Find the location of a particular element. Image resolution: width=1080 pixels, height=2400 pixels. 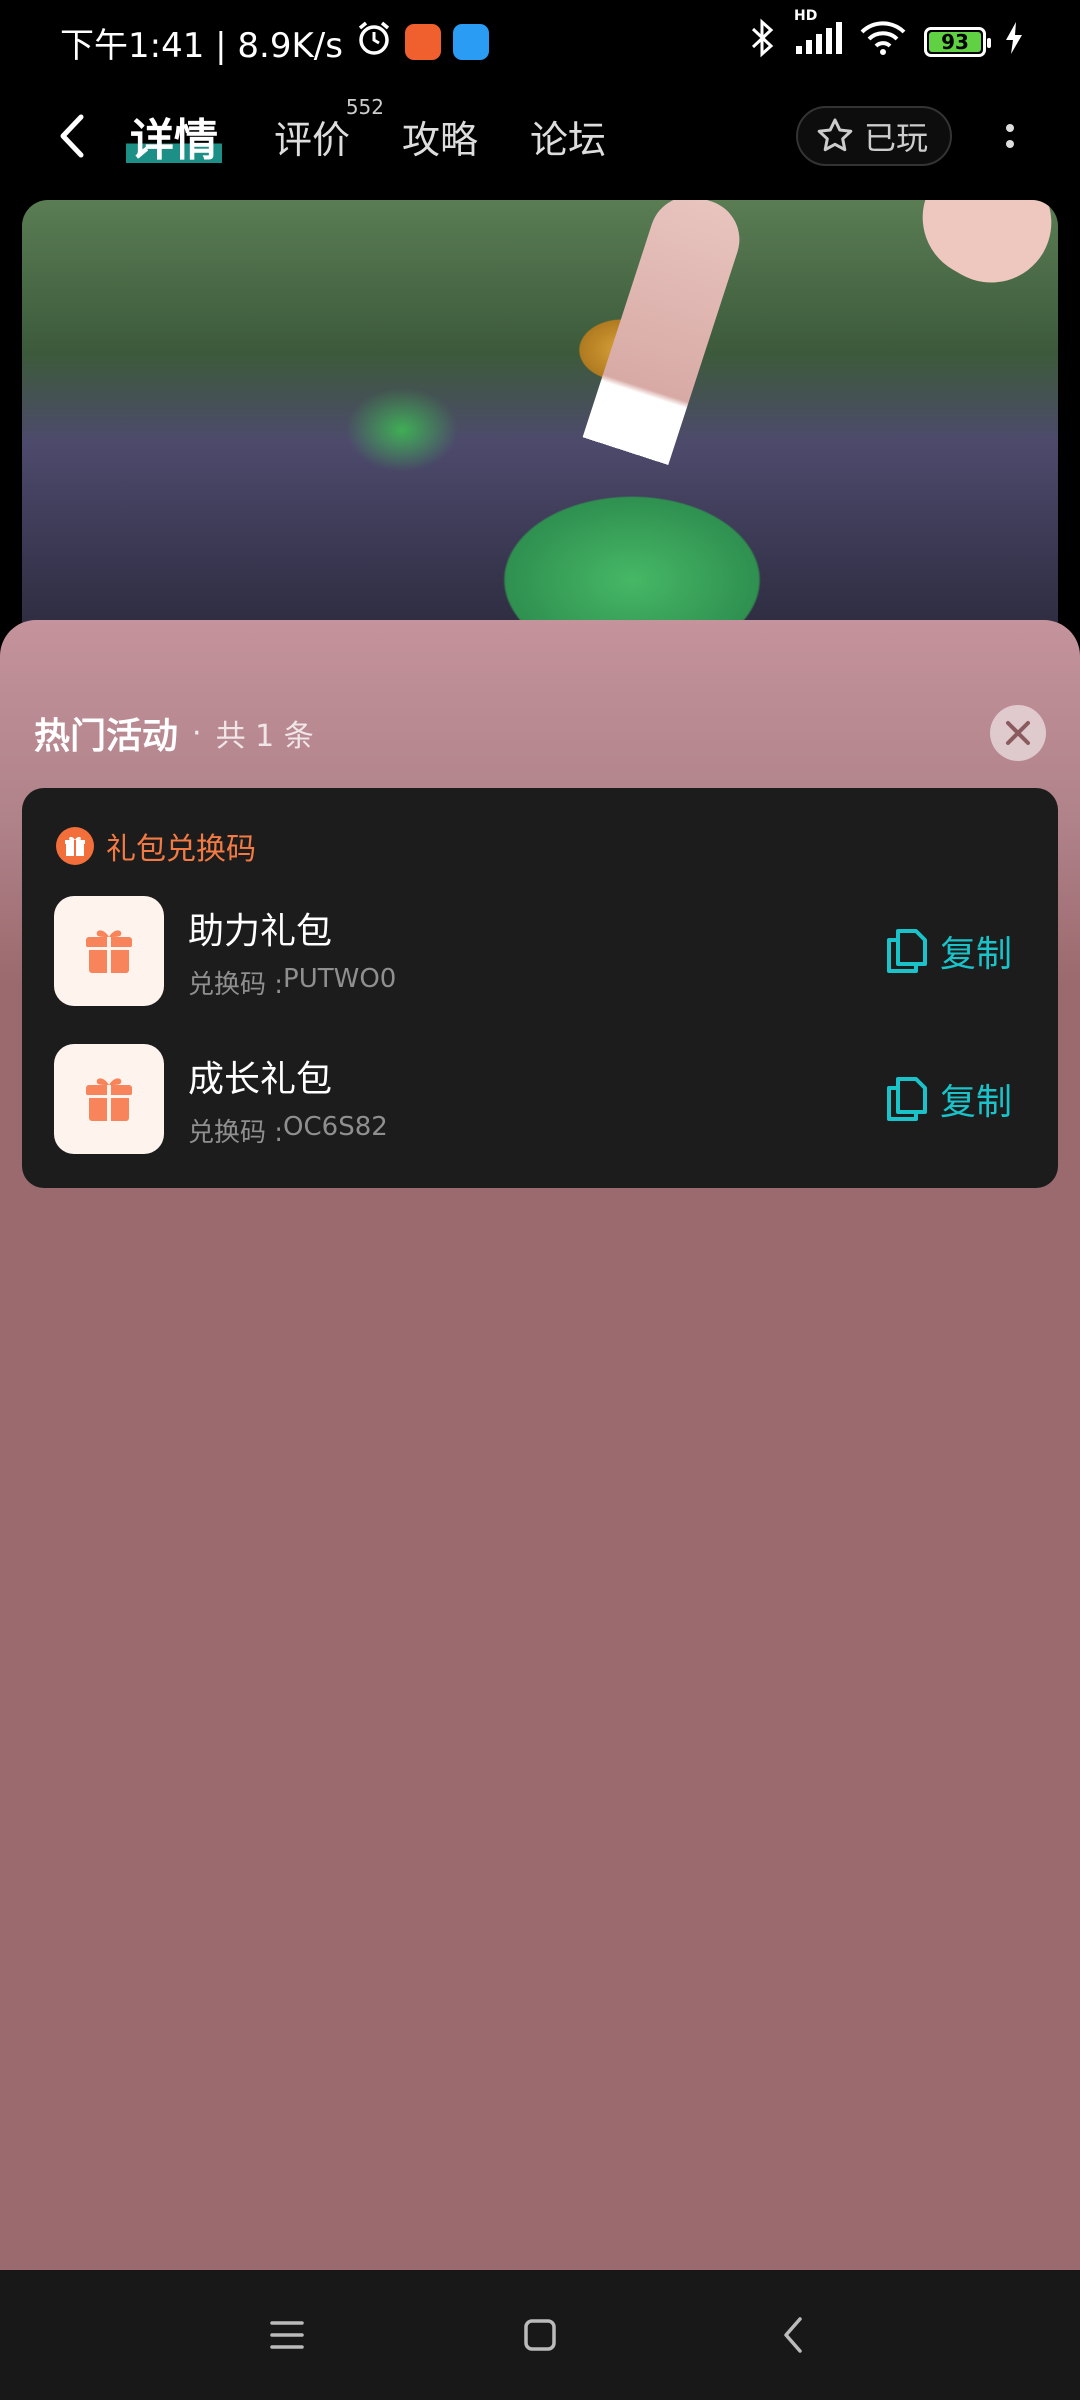

battery-indicator: 93 is located at coordinates (957, 42).